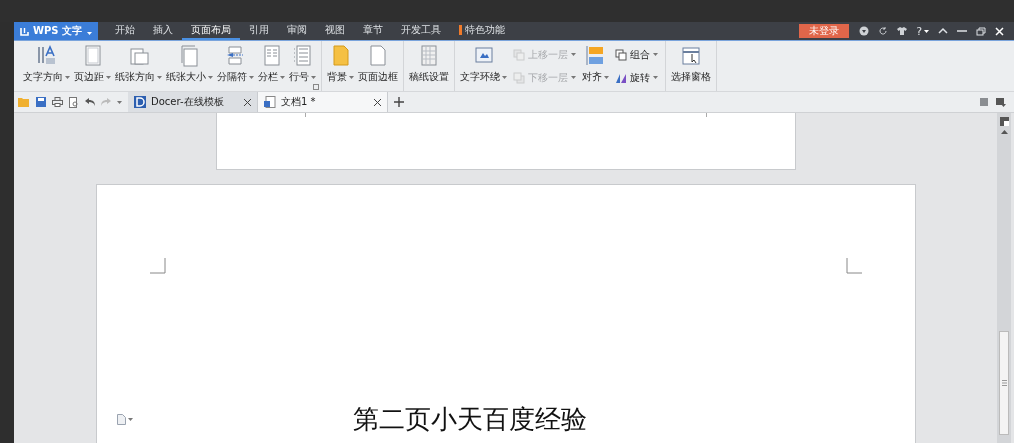  What do you see at coordinates (323, 102) in the screenshot?
I see `document-tab: 文档1 *` at bounding box center [323, 102].